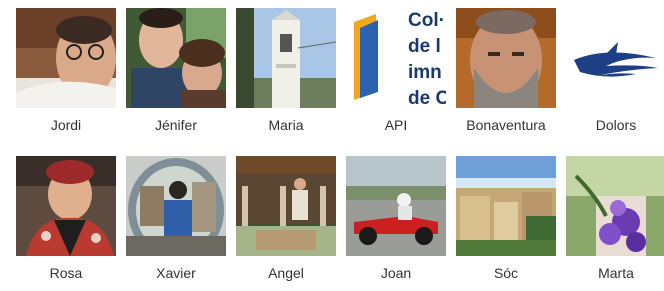 The height and width of the screenshot is (291, 664). I want to click on contact-tile-marta: Marta, so click(615, 219).